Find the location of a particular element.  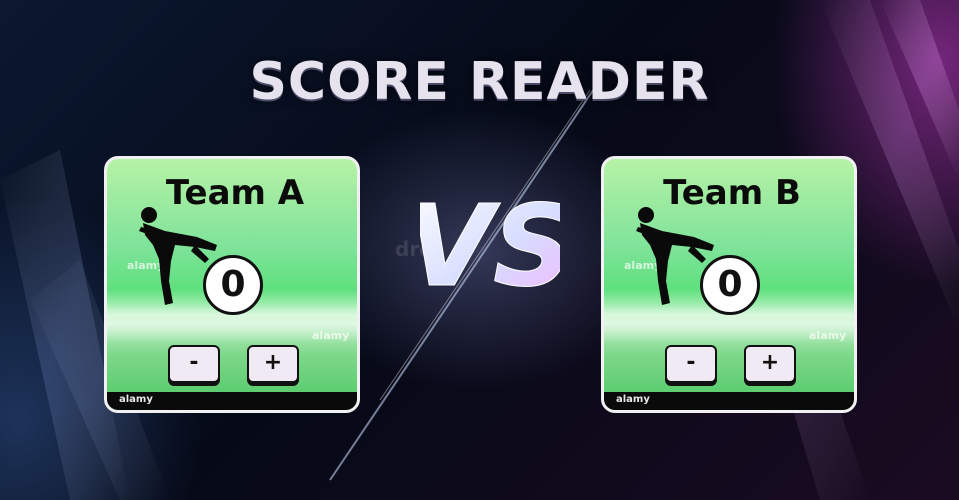

team-card-b: alamy alamy Team B 0 - + alamy is located at coordinates (729, 284).